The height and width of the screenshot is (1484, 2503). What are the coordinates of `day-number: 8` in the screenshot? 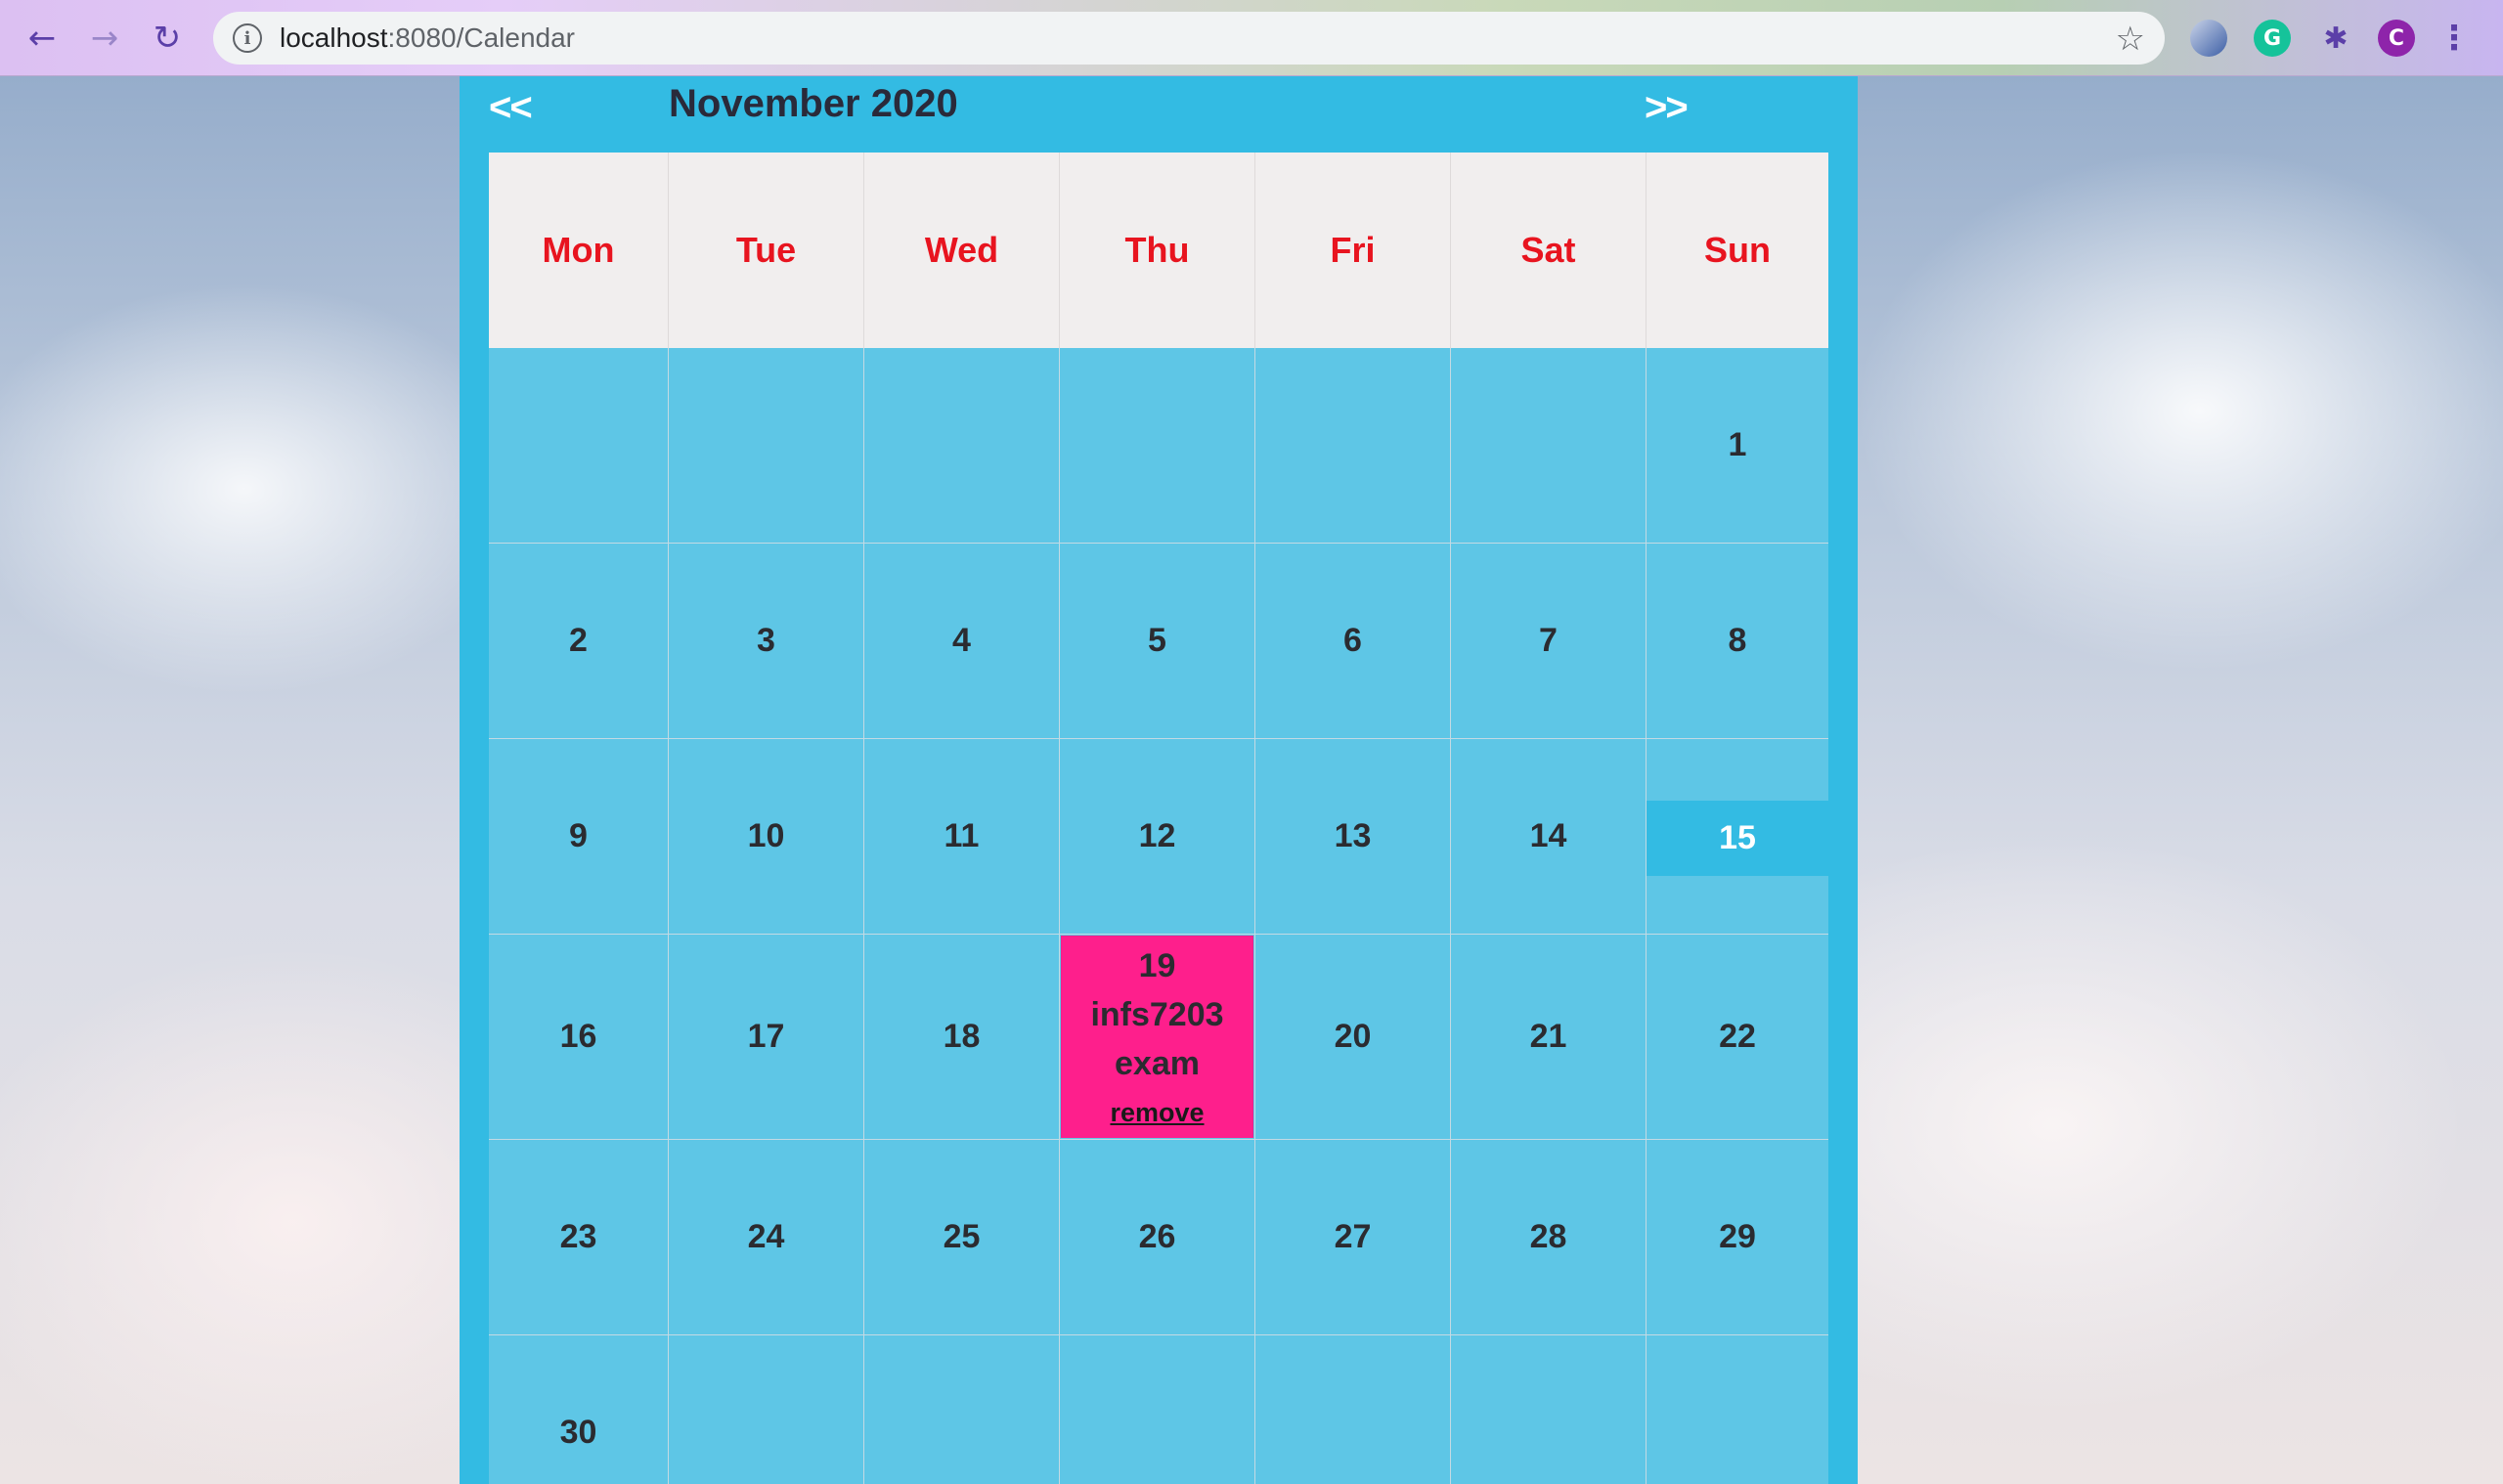 It's located at (1737, 640).